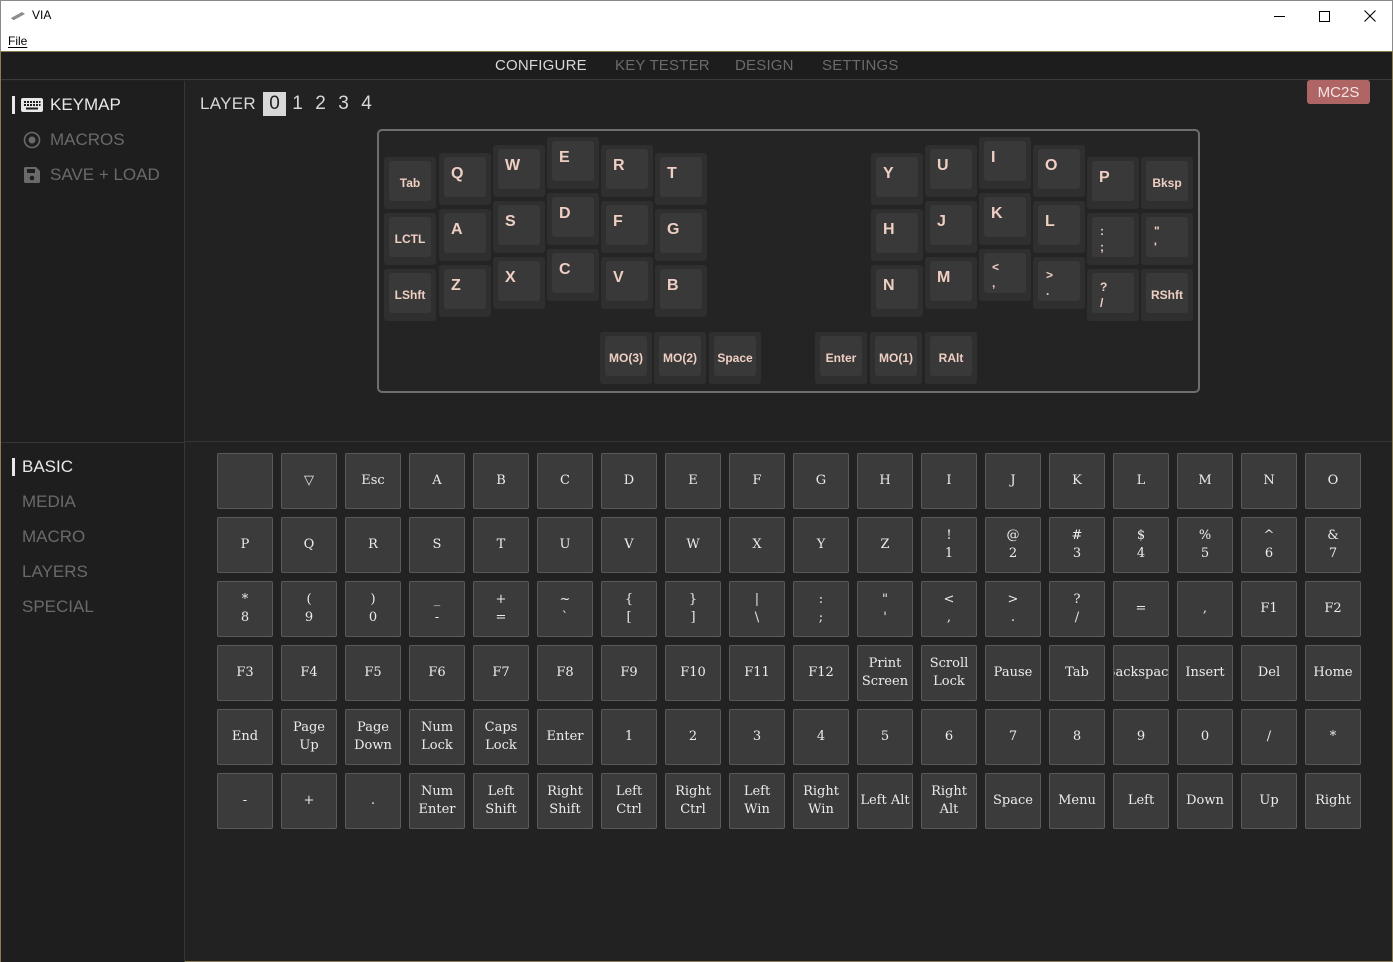 This screenshot has width=1393, height=962. I want to click on keyboard-key: P, so click(1113, 183).